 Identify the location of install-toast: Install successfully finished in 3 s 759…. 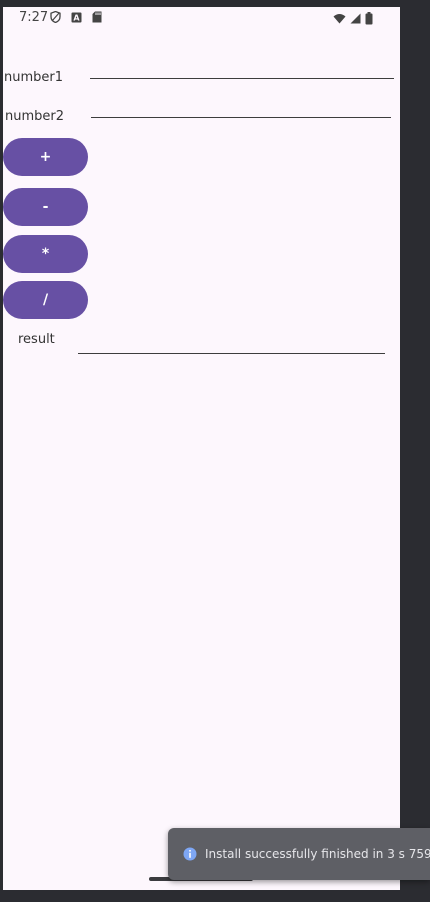
(299, 854).